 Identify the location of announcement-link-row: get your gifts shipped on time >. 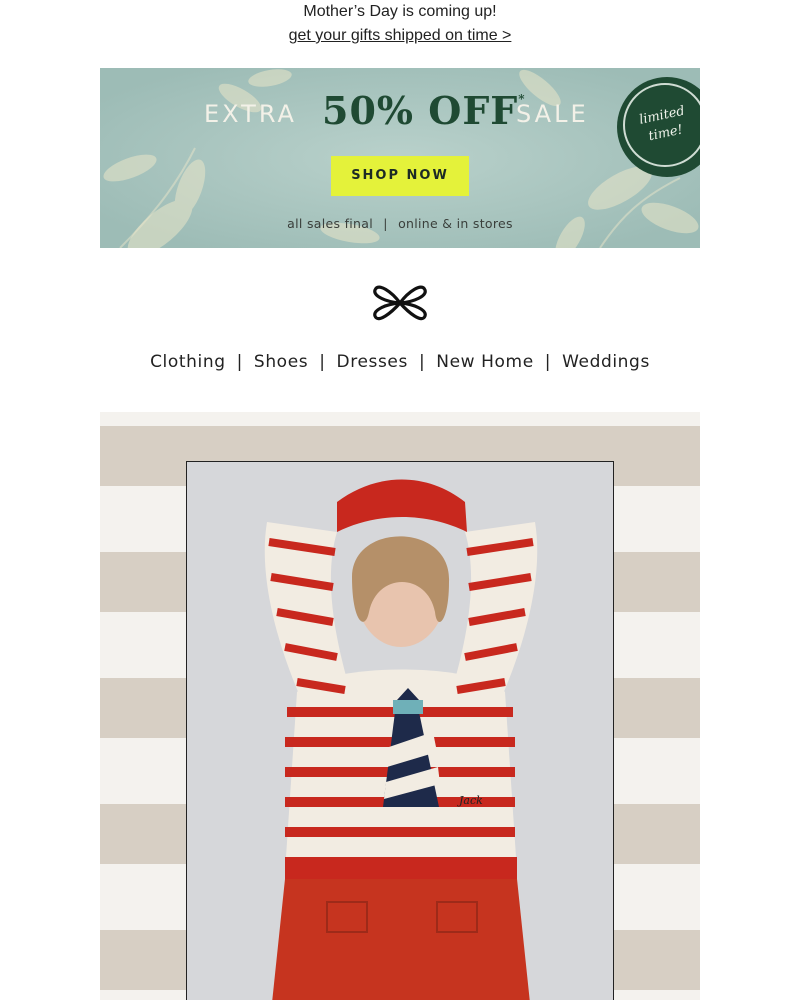
(400, 36).